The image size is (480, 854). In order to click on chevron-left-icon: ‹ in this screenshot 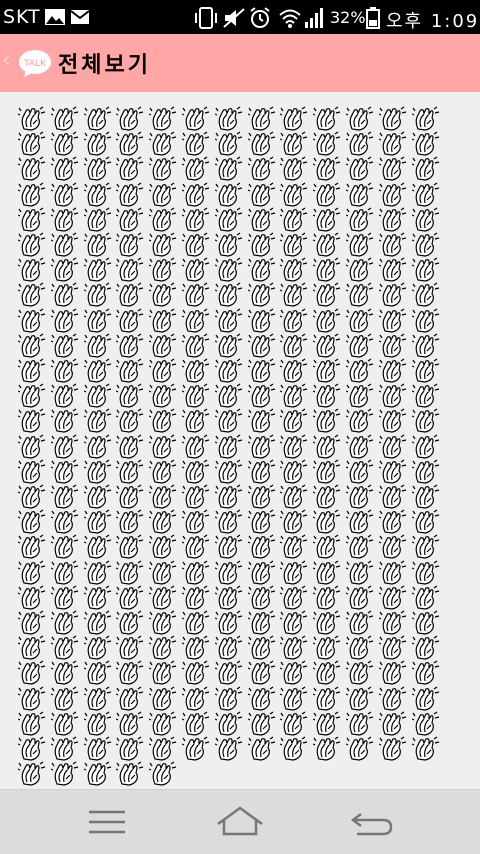, I will do `click(6, 60)`.